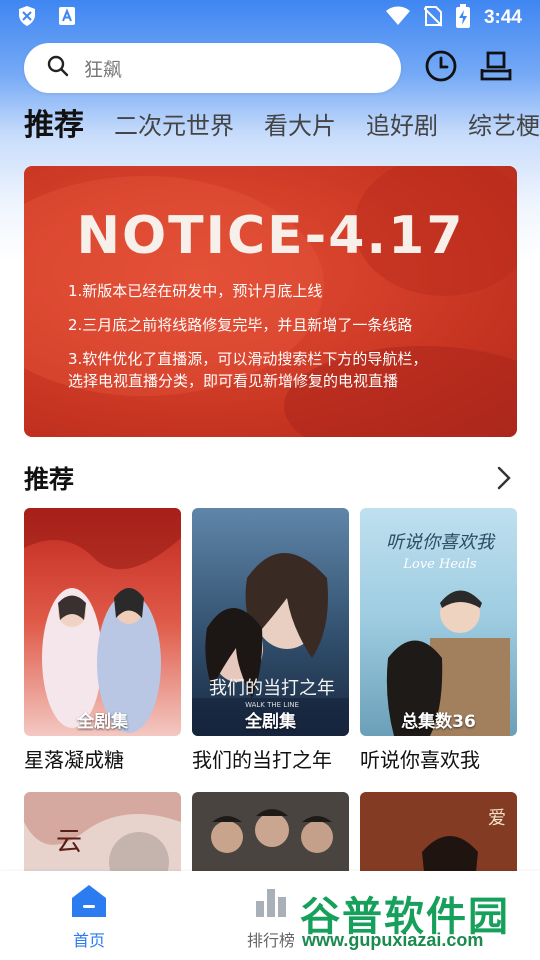 The height and width of the screenshot is (960, 540). I want to click on poster-title-art: 听说你喜欢我, so click(441, 542).